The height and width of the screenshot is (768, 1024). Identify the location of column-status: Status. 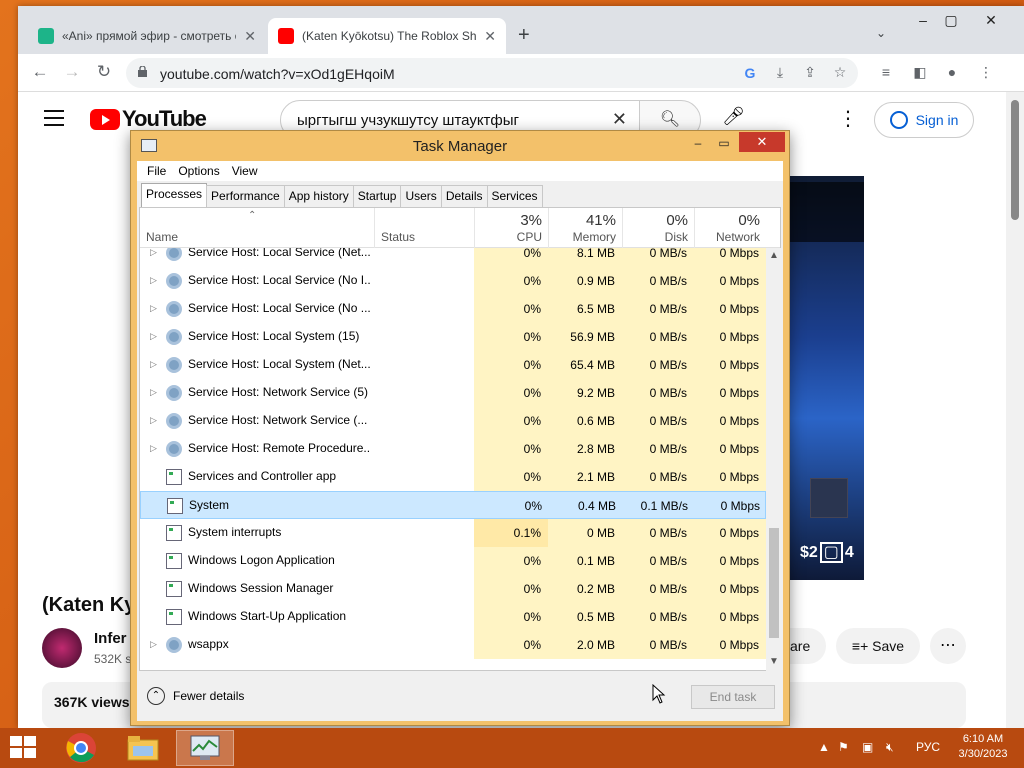
(424, 228).